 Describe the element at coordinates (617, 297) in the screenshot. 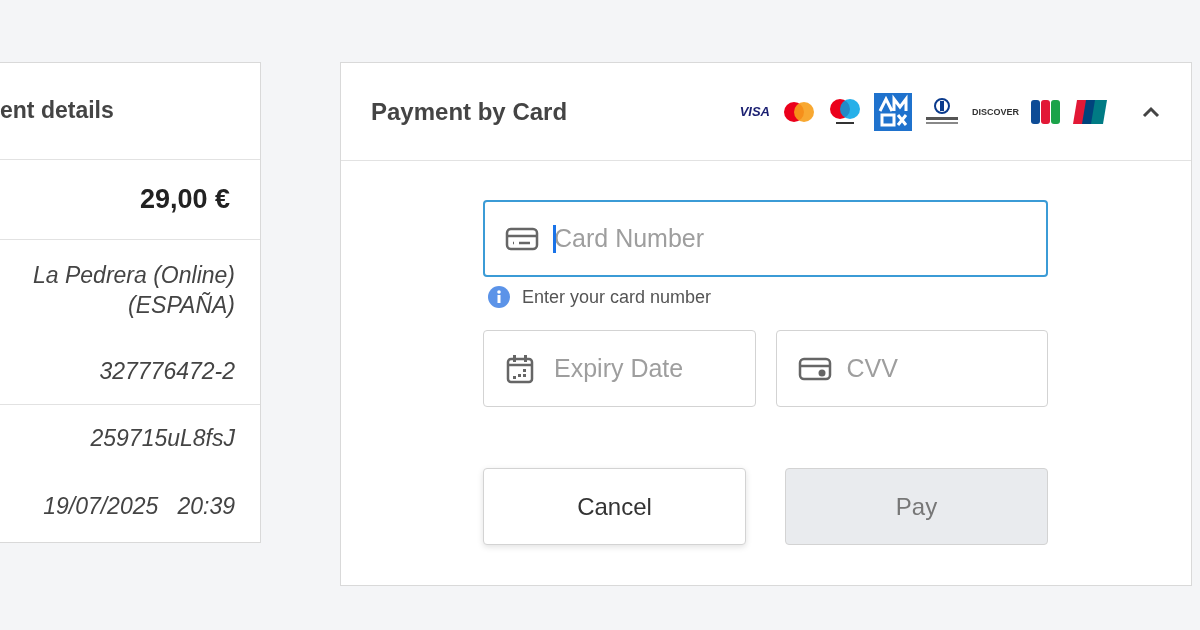

I see `hint-text: Enter your card number` at that location.